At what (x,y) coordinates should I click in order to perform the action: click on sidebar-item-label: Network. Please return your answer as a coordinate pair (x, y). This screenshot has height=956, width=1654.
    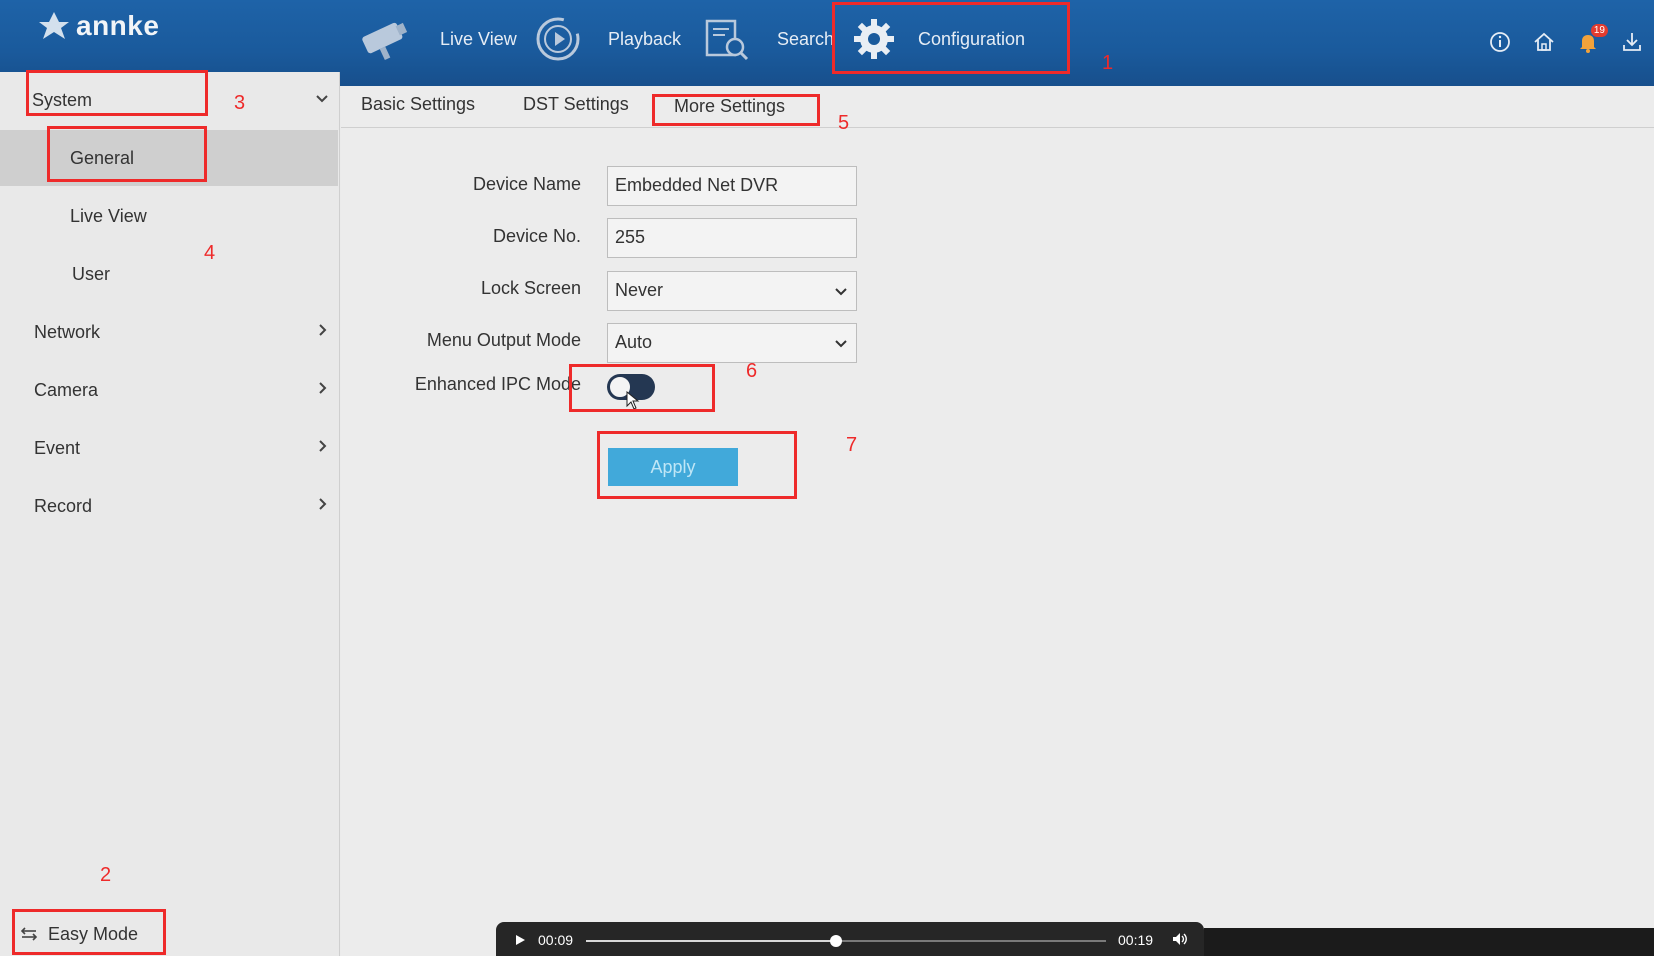
    Looking at the image, I should click on (67, 331).